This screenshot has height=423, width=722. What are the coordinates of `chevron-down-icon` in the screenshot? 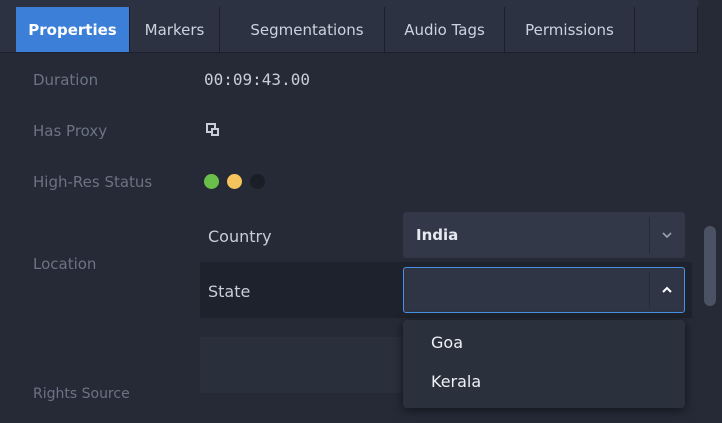 It's located at (667, 235).